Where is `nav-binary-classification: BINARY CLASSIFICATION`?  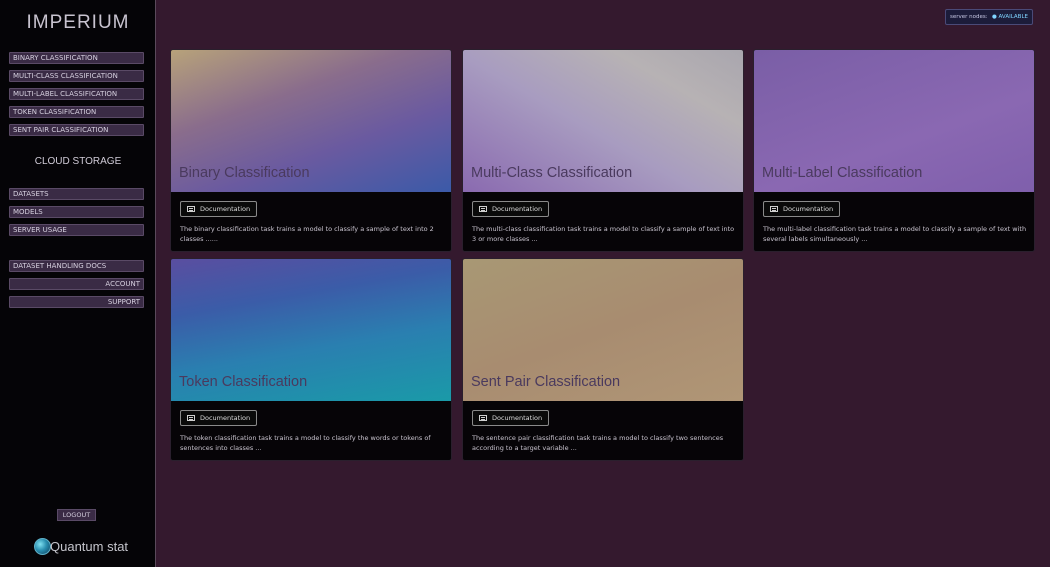
nav-binary-classification: BINARY CLASSIFICATION is located at coordinates (76, 58).